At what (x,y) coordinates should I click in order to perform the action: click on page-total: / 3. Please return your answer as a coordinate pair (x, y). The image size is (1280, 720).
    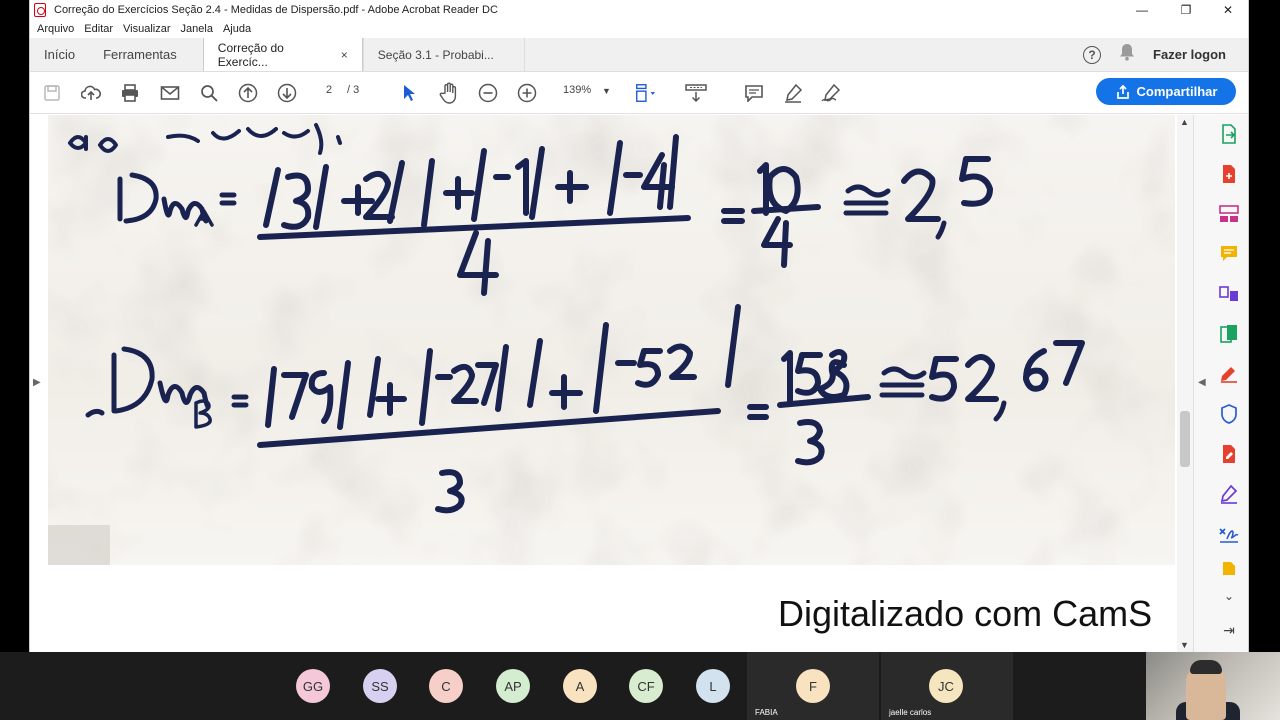
    Looking at the image, I should click on (353, 90).